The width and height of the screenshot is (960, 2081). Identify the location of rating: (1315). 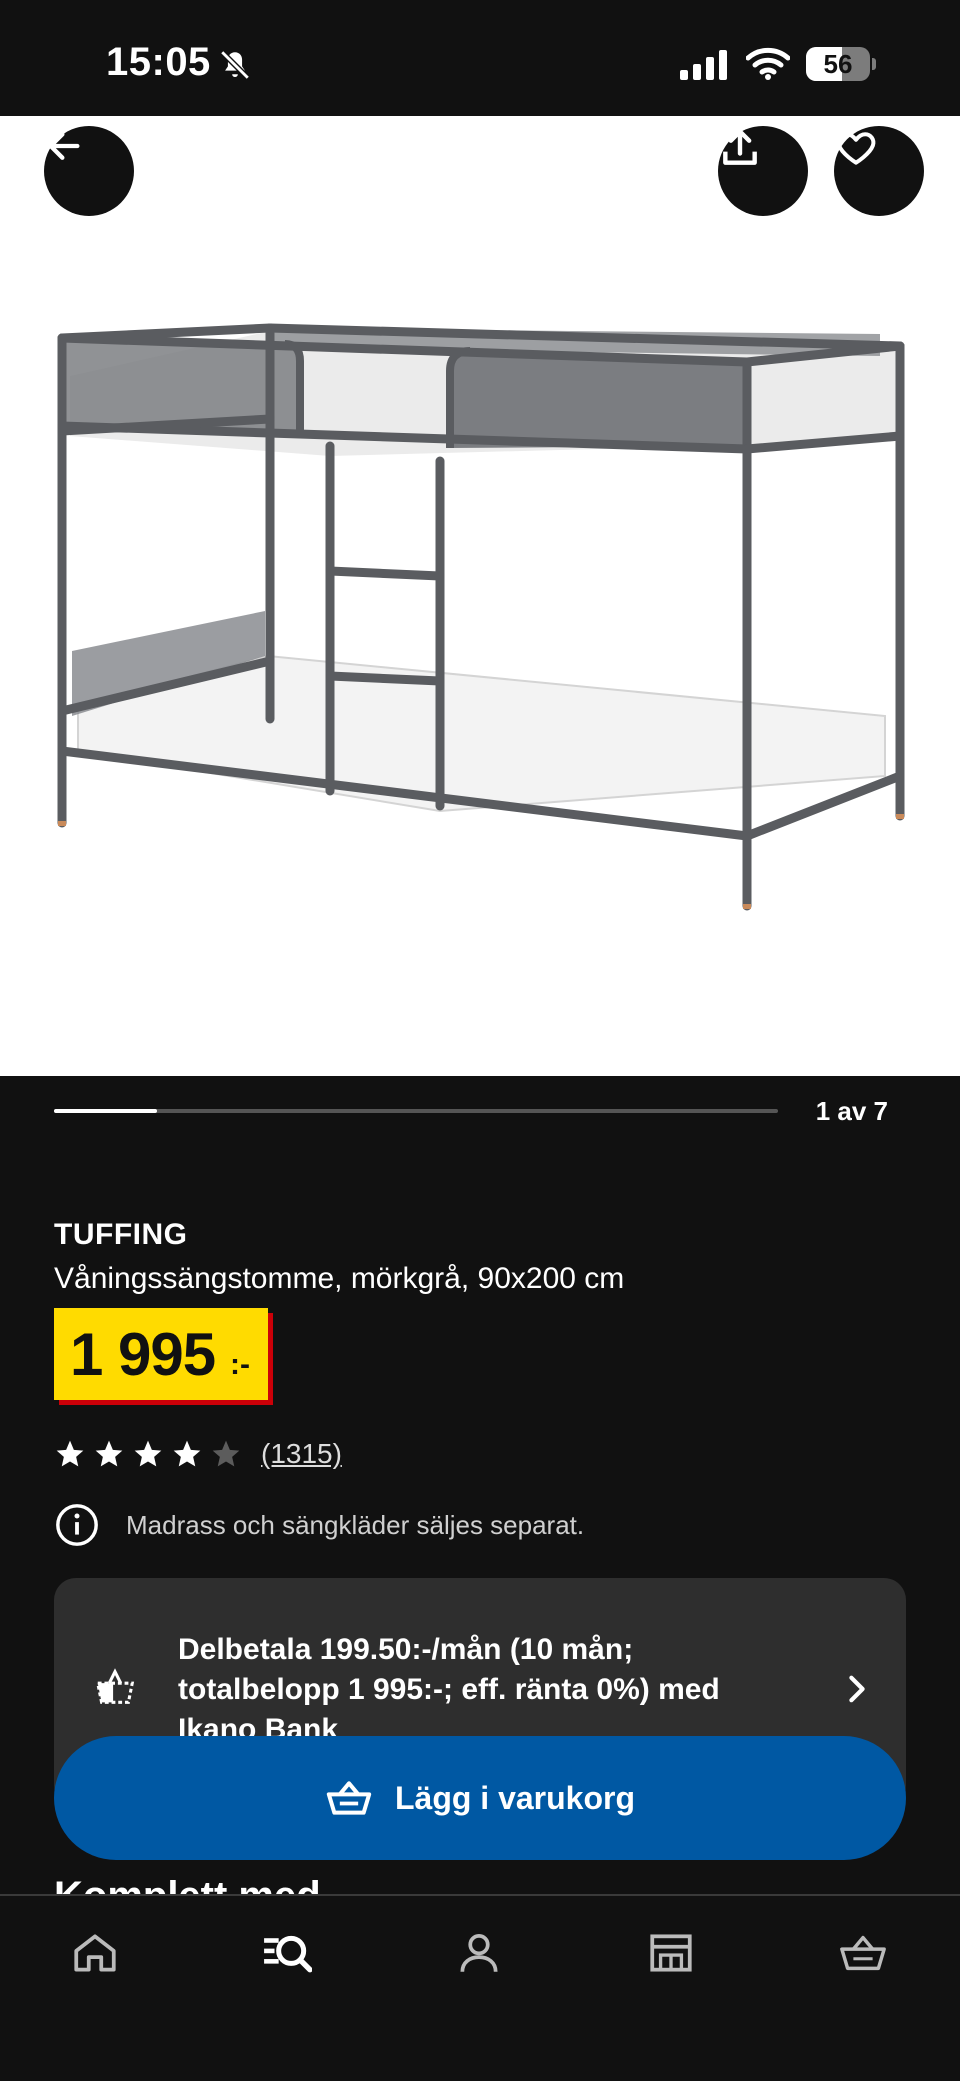
(198, 1454).